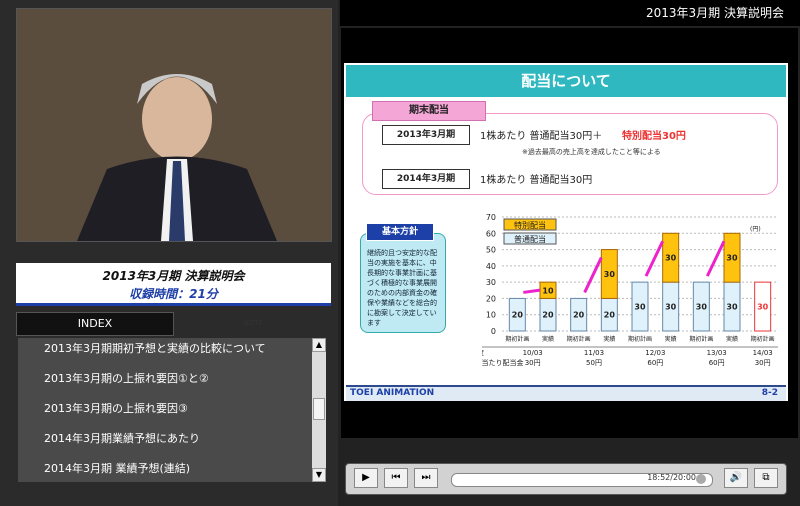  What do you see at coordinates (736, 478) in the screenshot?
I see `volume-icon: 🔊` at bounding box center [736, 478].